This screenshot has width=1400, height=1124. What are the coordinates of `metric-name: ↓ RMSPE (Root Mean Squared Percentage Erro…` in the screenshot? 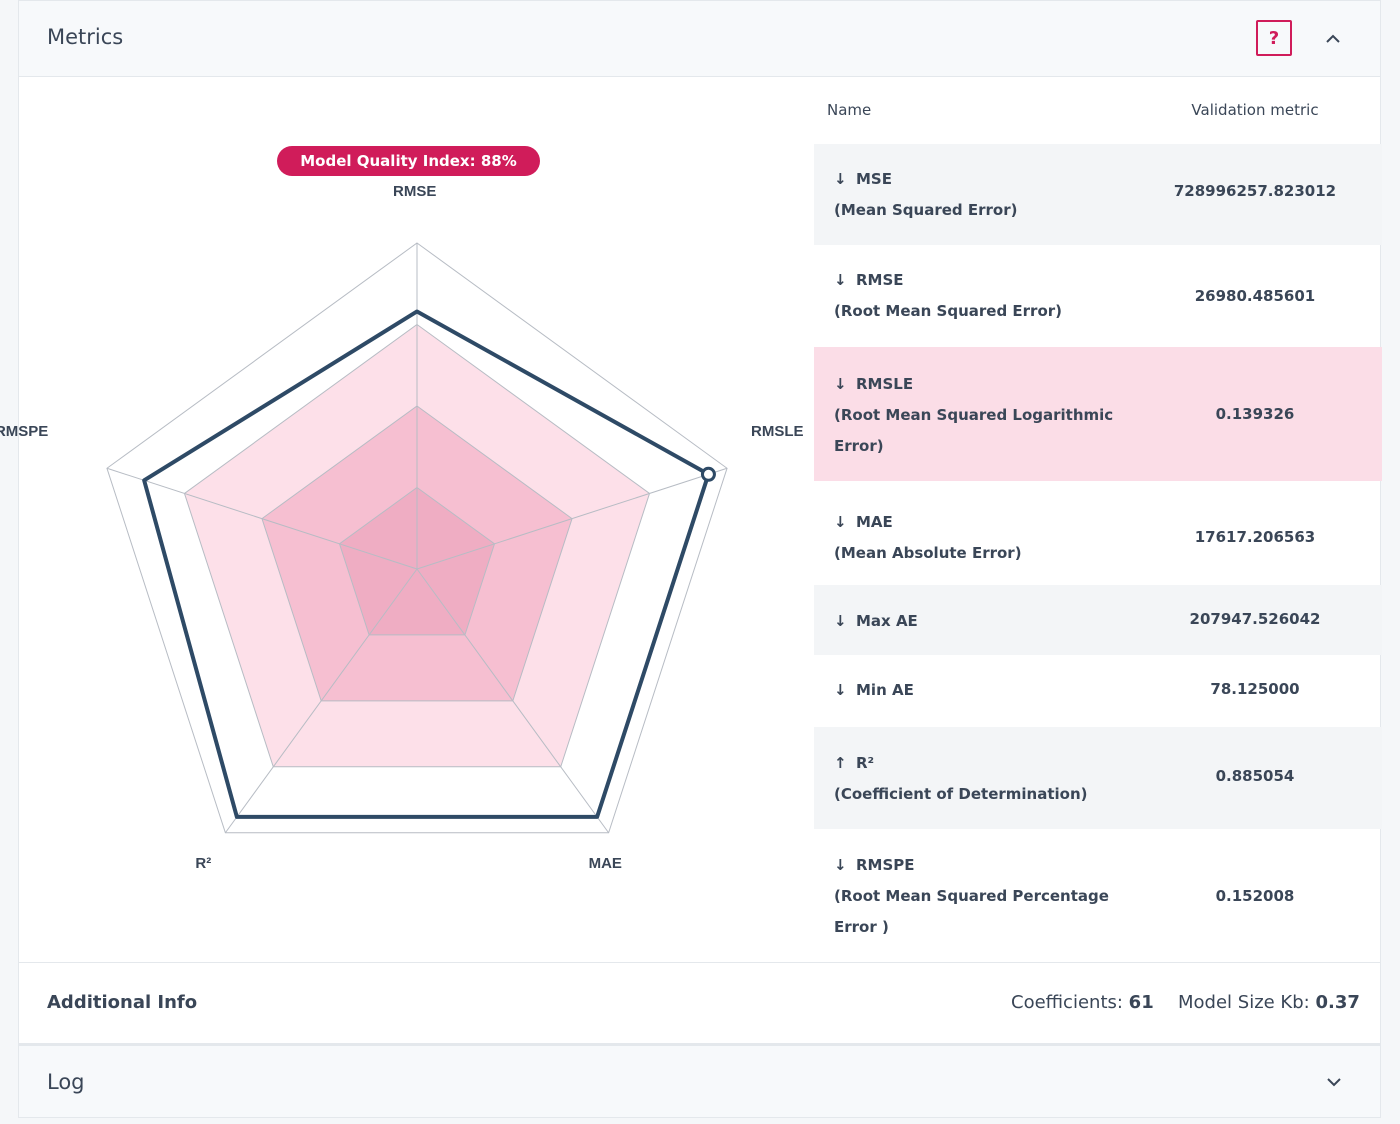 It's located at (979, 896).